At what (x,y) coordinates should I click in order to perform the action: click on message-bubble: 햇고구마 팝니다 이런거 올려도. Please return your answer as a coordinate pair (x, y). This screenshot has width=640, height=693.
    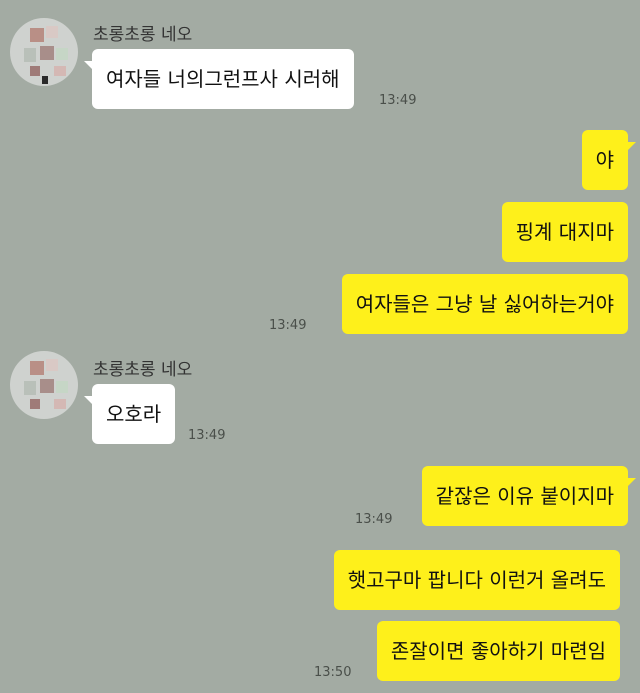
    Looking at the image, I should click on (476, 580).